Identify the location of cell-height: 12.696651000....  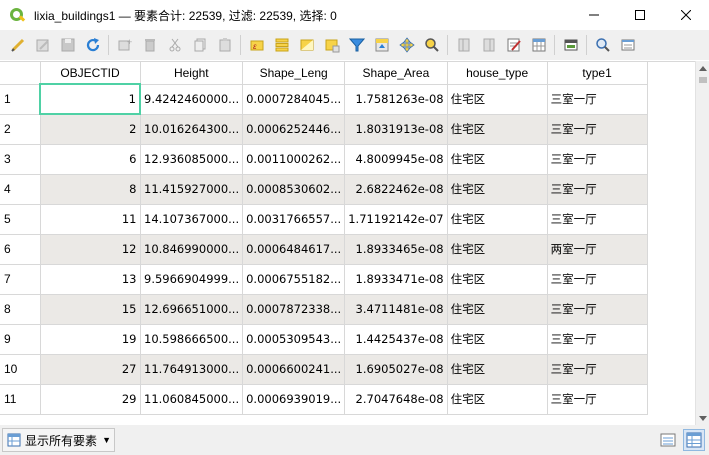
(192, 309).